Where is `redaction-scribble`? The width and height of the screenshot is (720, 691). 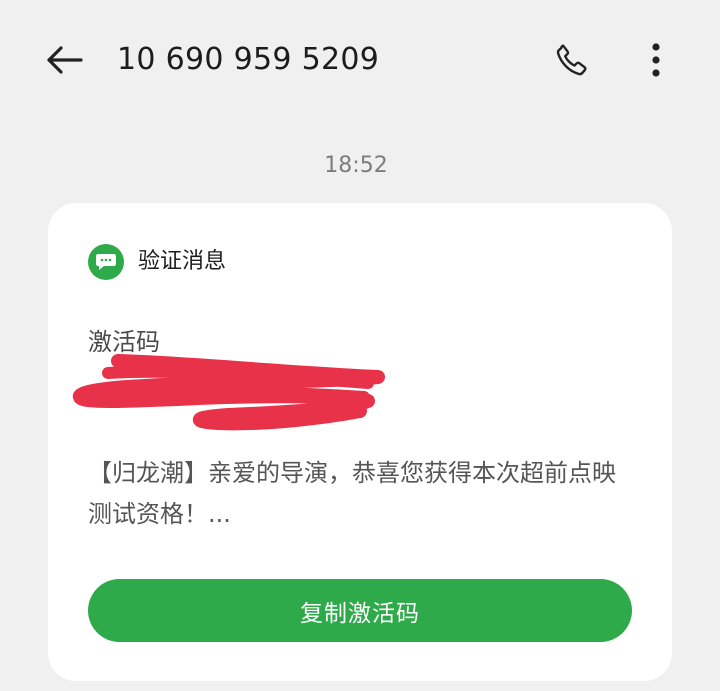
redaction-scribble is located at coordinates (229, 392).